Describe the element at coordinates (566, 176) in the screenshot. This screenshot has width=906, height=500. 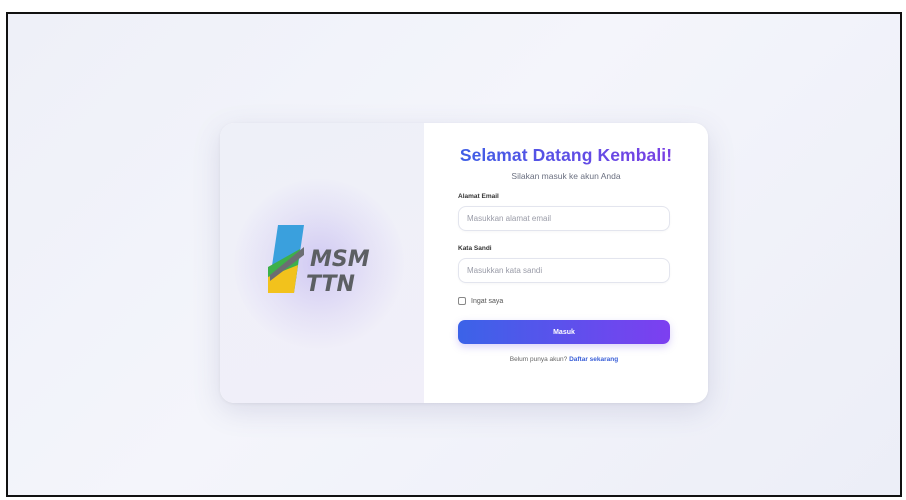
I see `page-subtitle: Silakan masuk ke akun Anda` at that location.